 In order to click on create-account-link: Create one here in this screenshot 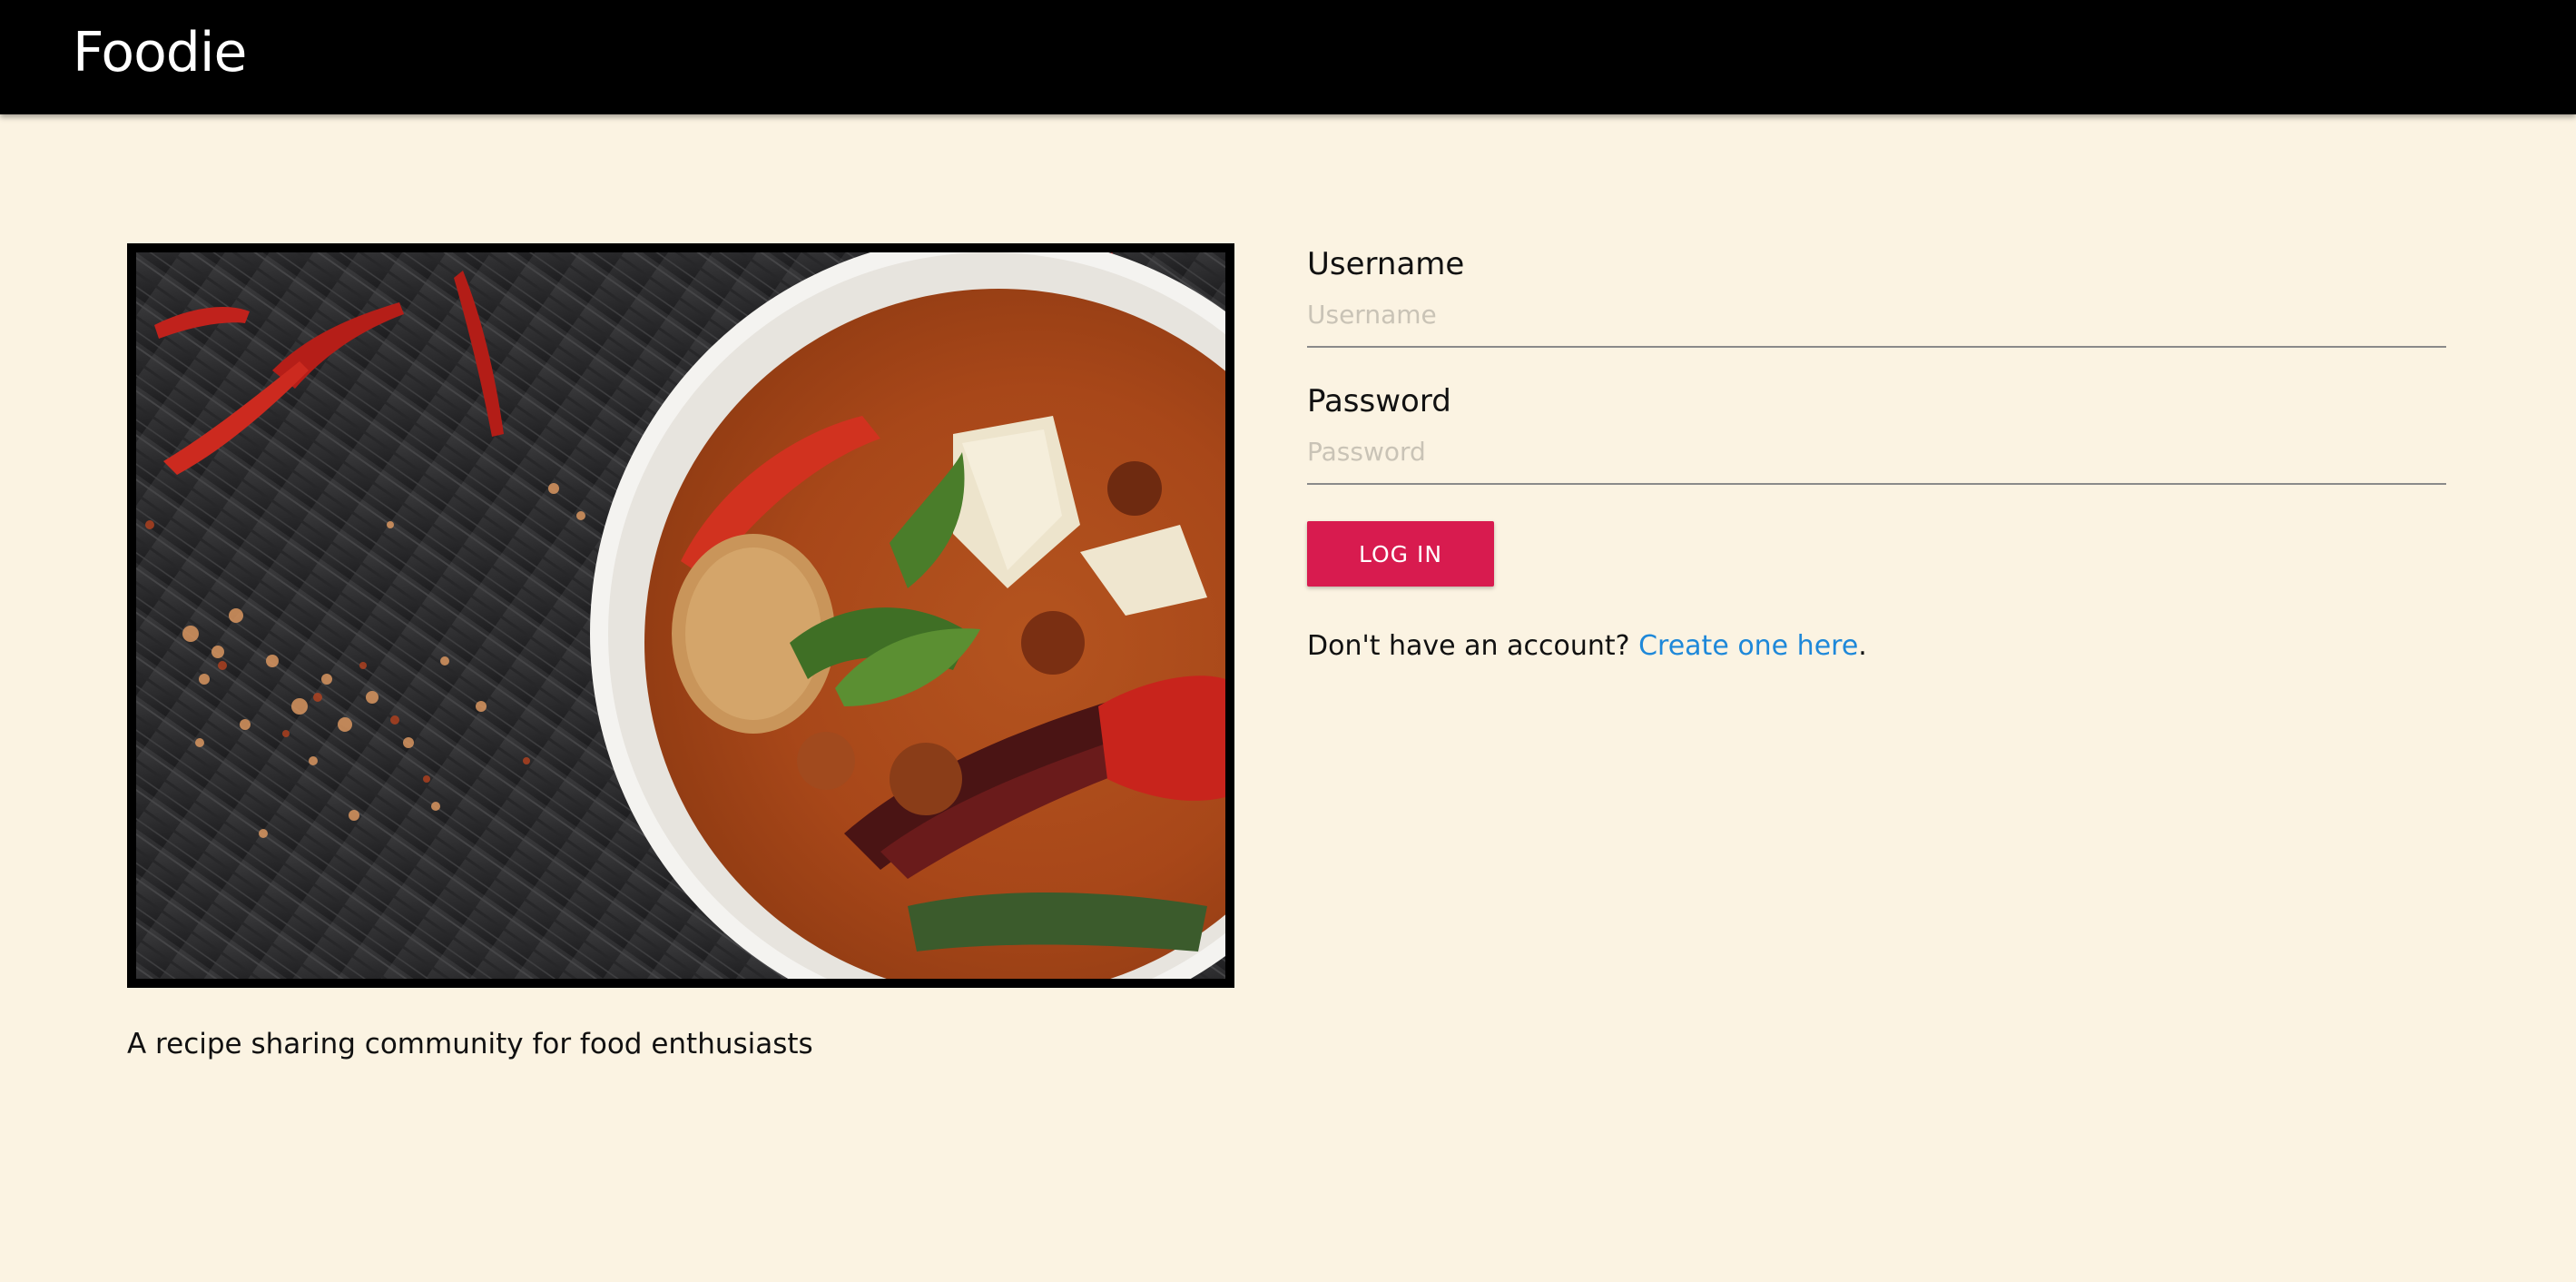, I will do `click(1748, 646)`.